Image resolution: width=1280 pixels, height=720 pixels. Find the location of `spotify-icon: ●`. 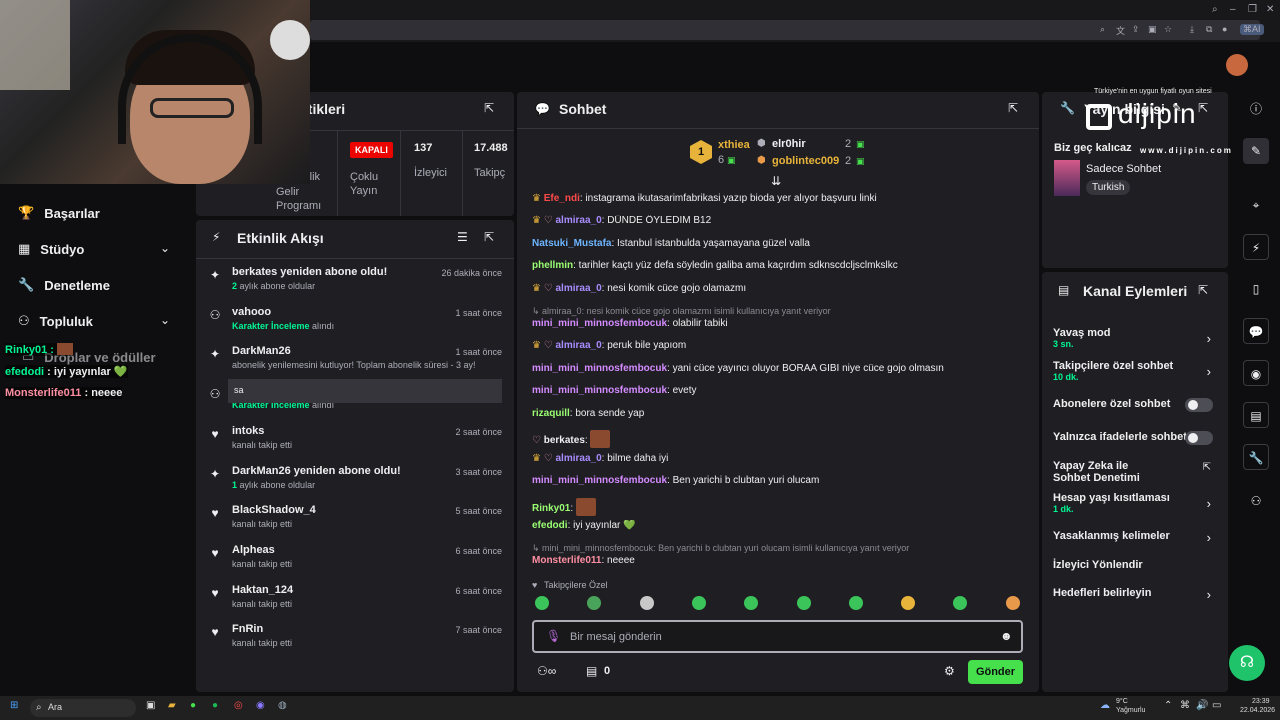

spotify-icon: ● is located at coordinates (215, 705).